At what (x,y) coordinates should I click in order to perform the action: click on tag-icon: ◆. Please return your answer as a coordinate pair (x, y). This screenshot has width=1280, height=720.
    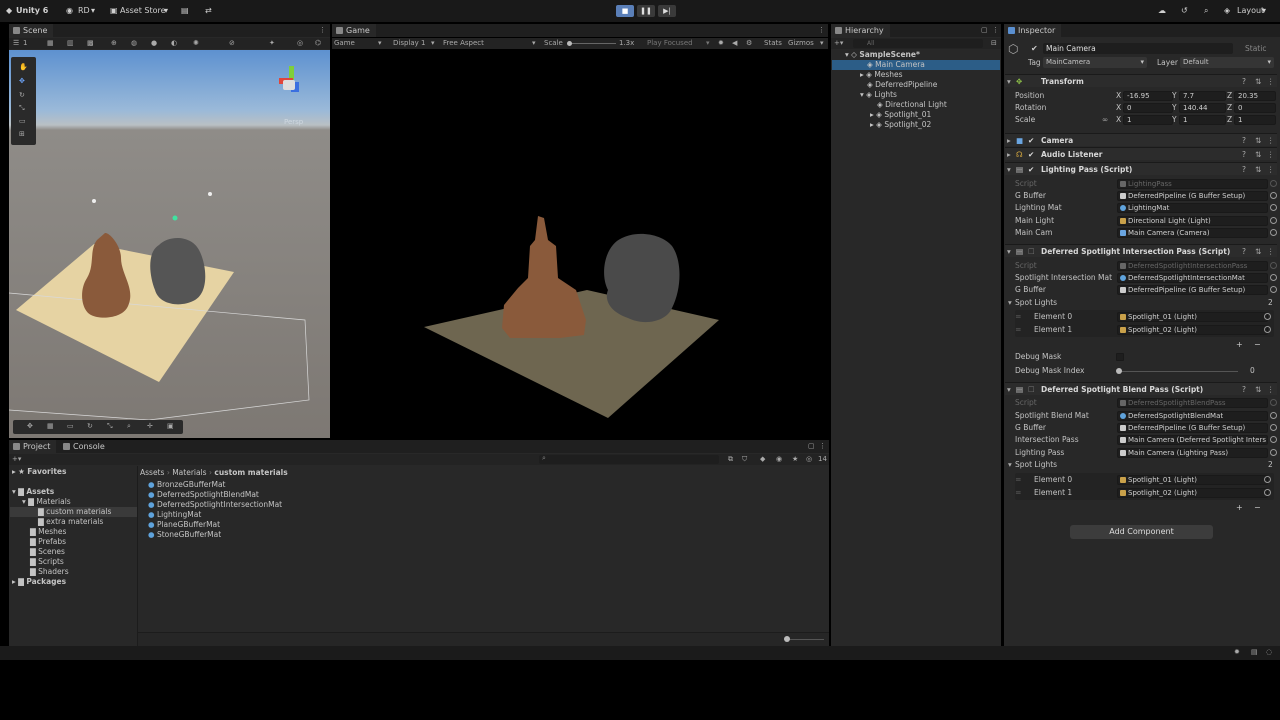
    Looking at the image, I should click on (762, 459).